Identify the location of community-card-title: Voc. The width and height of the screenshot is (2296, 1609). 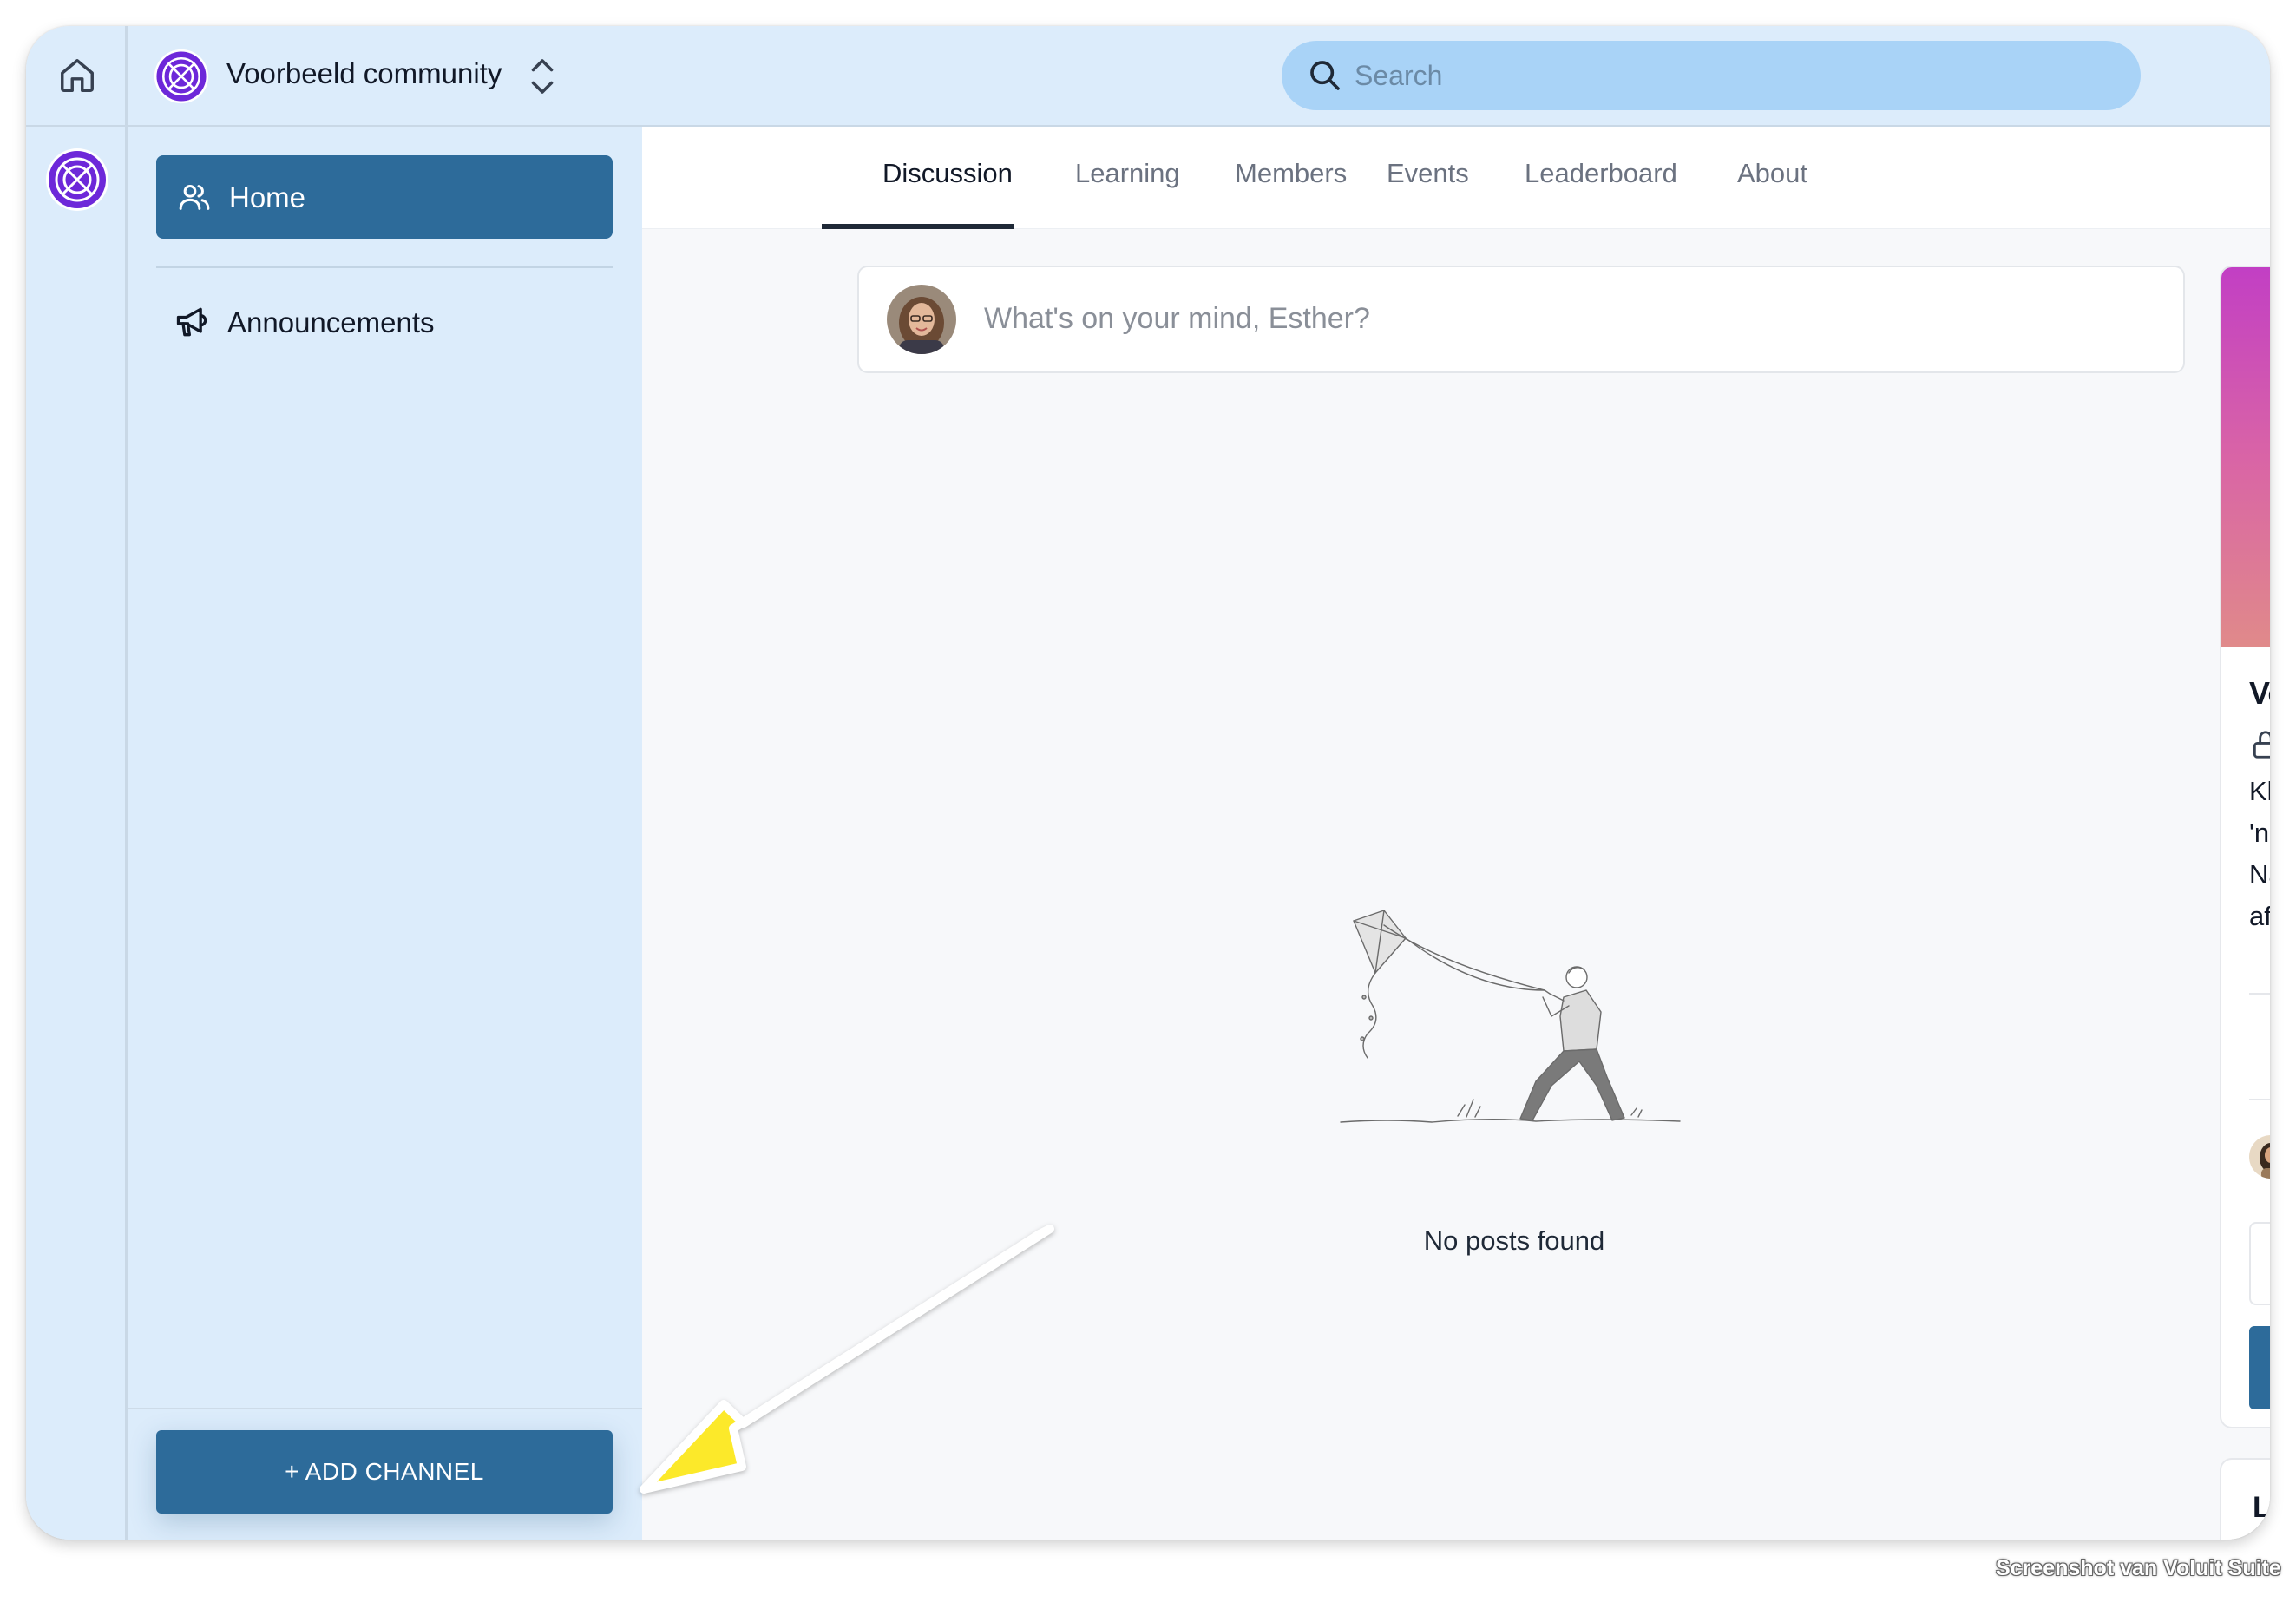
(2259, 693).